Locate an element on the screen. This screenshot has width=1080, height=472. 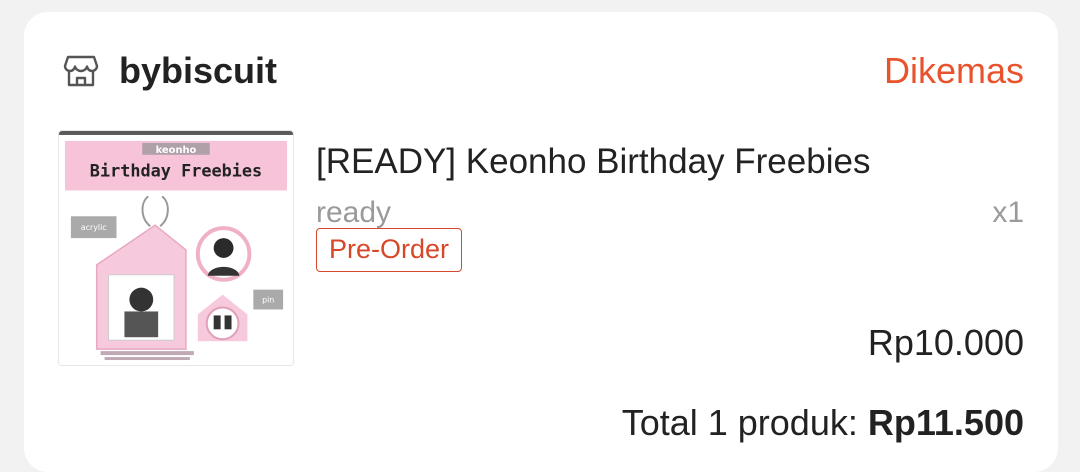
product-thumbnail: keonho Birthday Freebies acrylic pin is located at coordinates (176, 248).